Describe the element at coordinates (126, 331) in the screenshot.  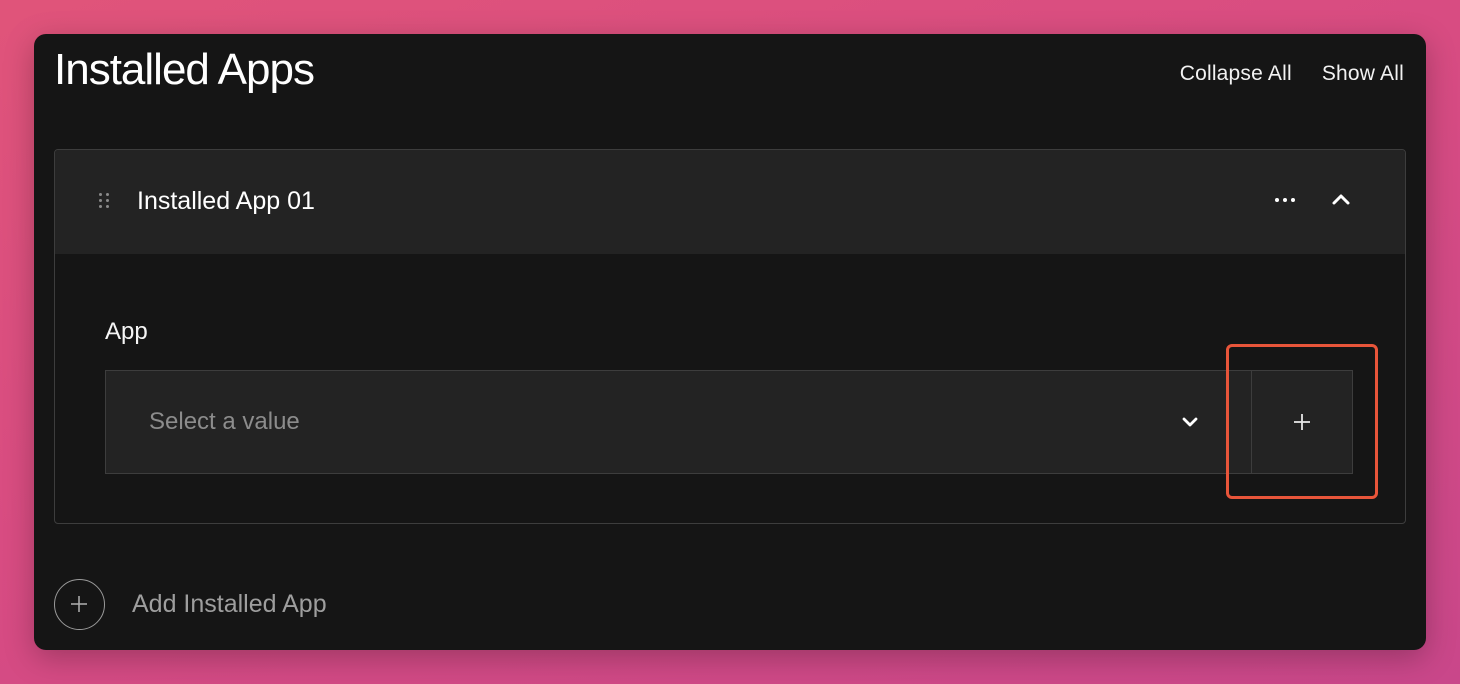
I see `app-field-label: App` at that location.